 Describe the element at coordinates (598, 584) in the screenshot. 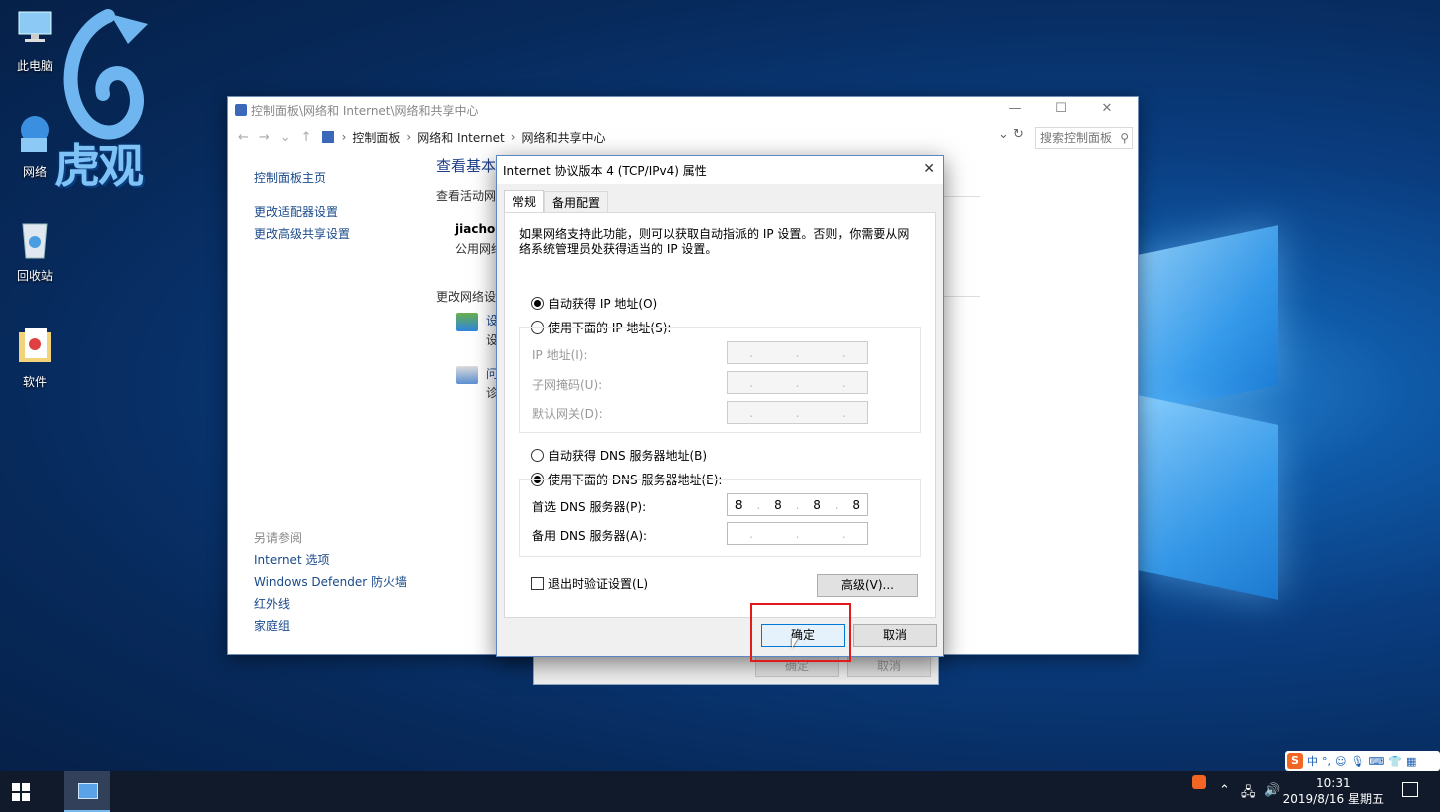

I see `checkbox-label: 退出时验证设置(L)` at that location.